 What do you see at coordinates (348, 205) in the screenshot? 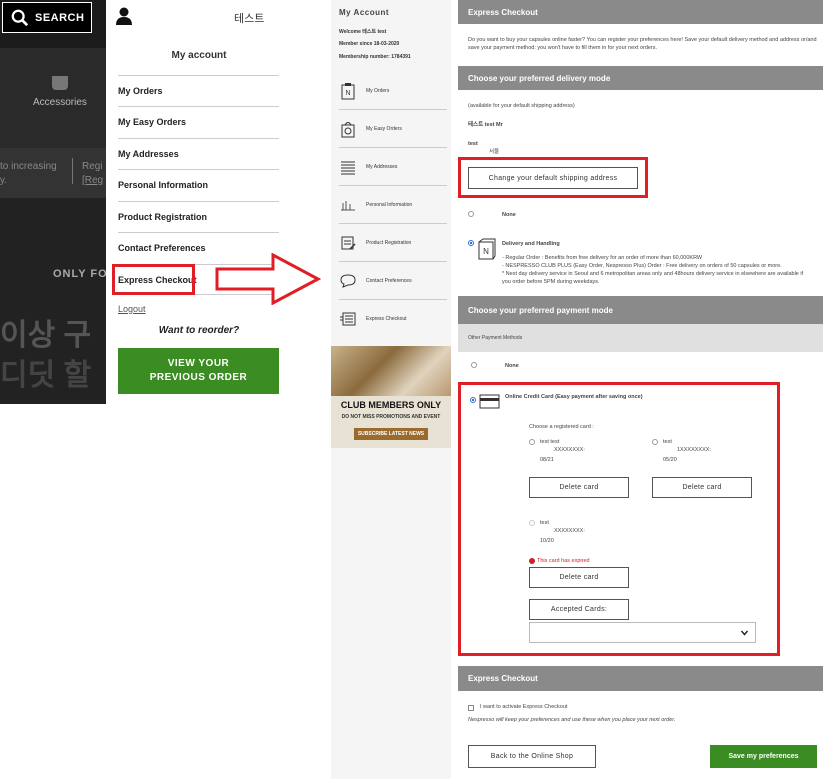
I see `personal-info-icon` at bounding box center [348, 205].